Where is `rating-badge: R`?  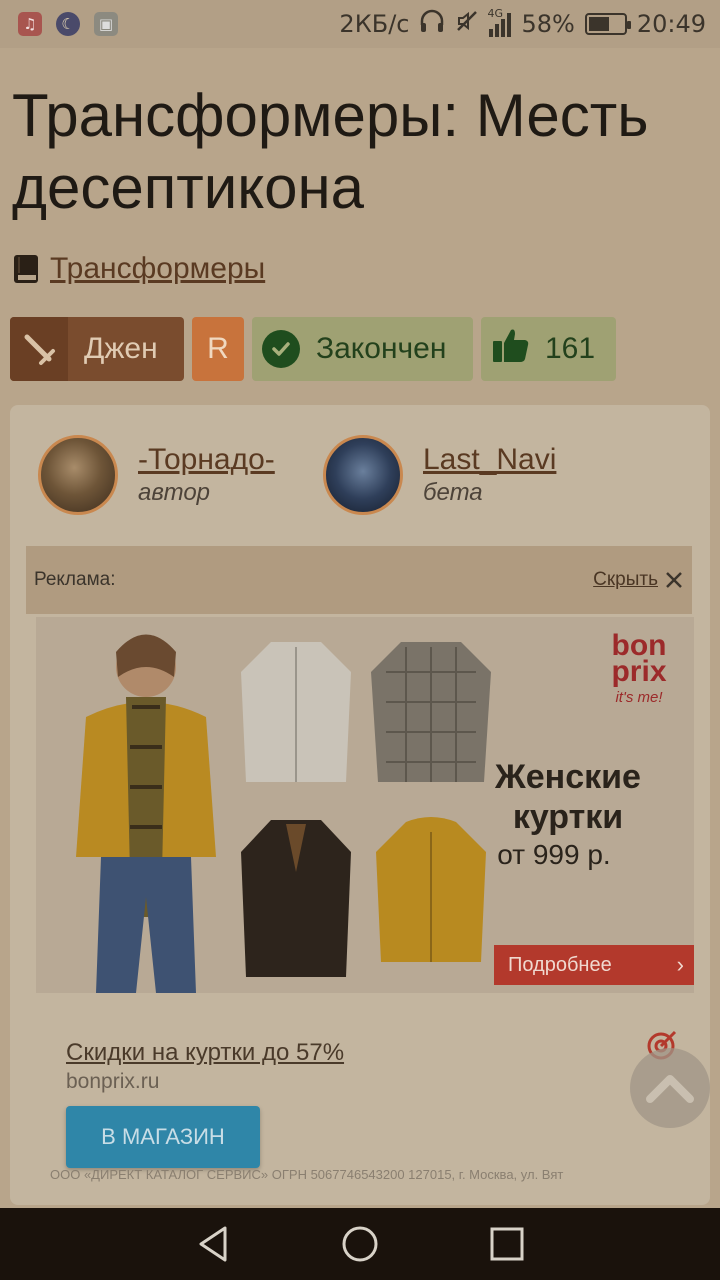 rating-badge: R is located at coordinates (218, 349).